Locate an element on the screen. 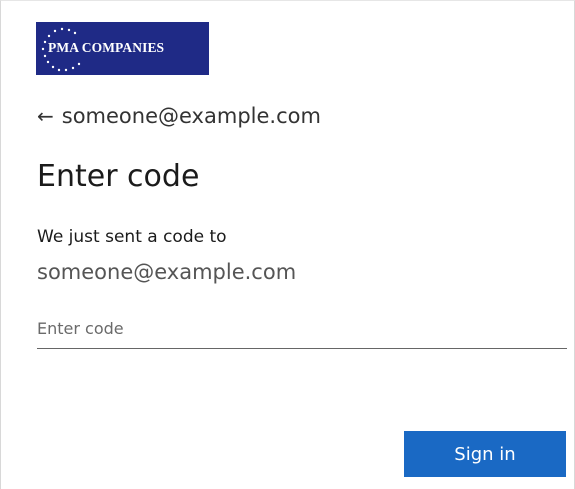 Image resolution: width=575 pixels, height=489 pixels. sign-in-button: Sign in is located at coordinates (485, 454).